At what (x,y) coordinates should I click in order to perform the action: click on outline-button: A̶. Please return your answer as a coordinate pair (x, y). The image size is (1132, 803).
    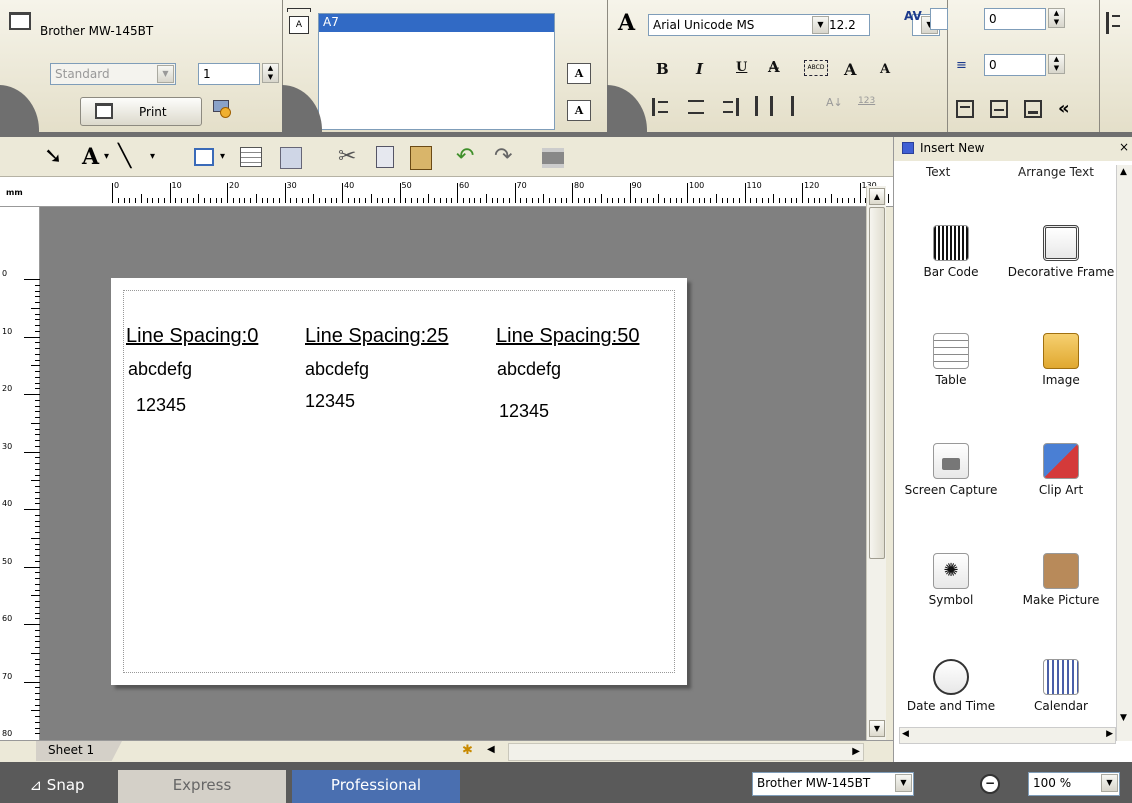
    Looking at the image, I should click on (774, 67).